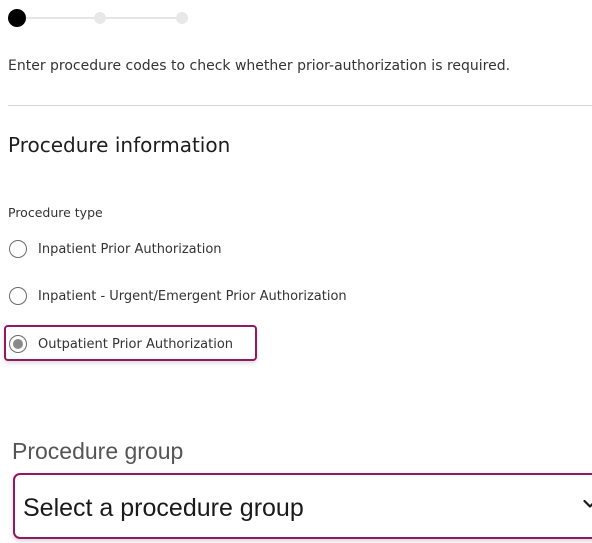 This screenshot has height=543, width=592. I want to click on procedure-type-label: Procedure type, so click(55, 212).